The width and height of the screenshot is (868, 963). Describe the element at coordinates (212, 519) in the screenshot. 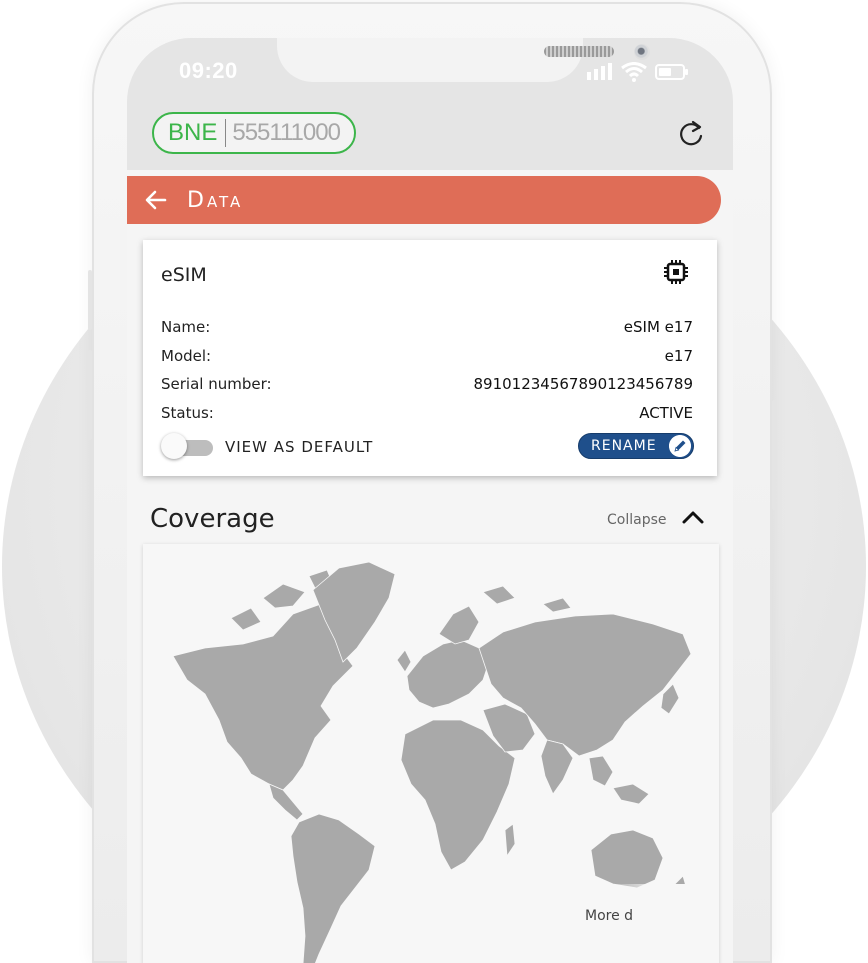

I see `coverage-title: Coverage` at that location.